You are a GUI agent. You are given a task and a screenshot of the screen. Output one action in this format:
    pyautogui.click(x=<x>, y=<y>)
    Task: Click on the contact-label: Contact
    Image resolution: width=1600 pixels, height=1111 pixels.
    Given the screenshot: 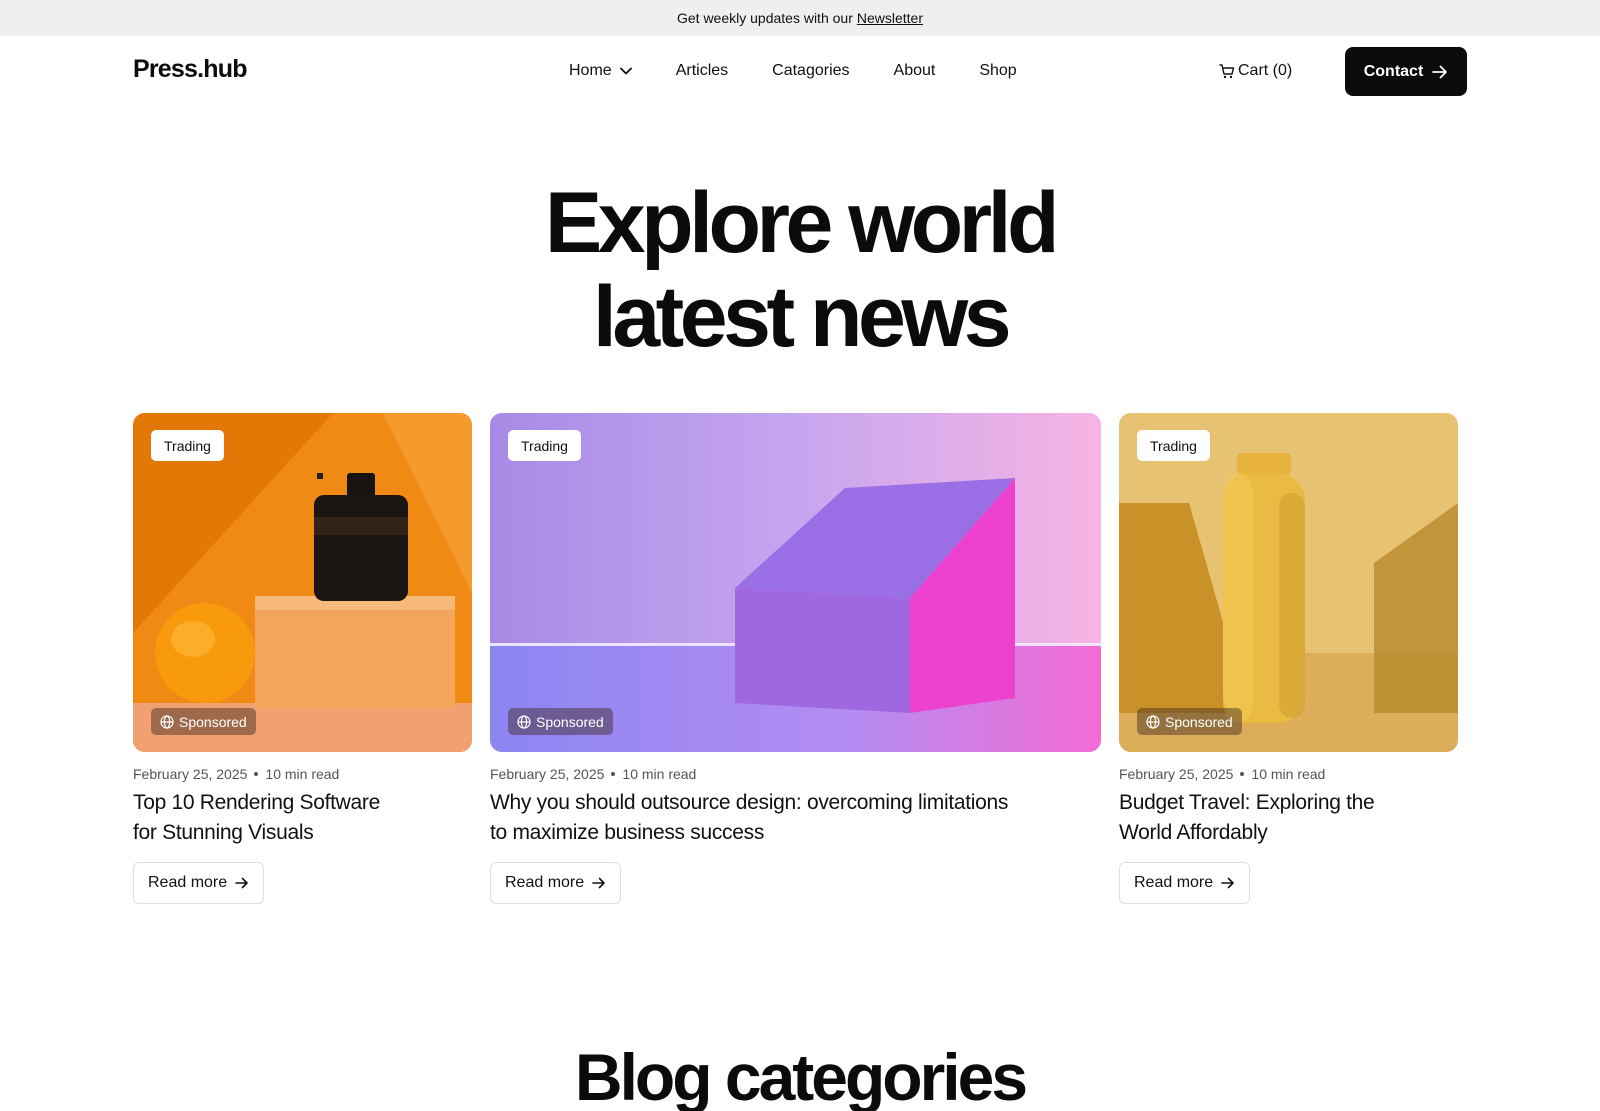 What is the action you would take?
    pyautogui.click(x=1393, y=71)
    